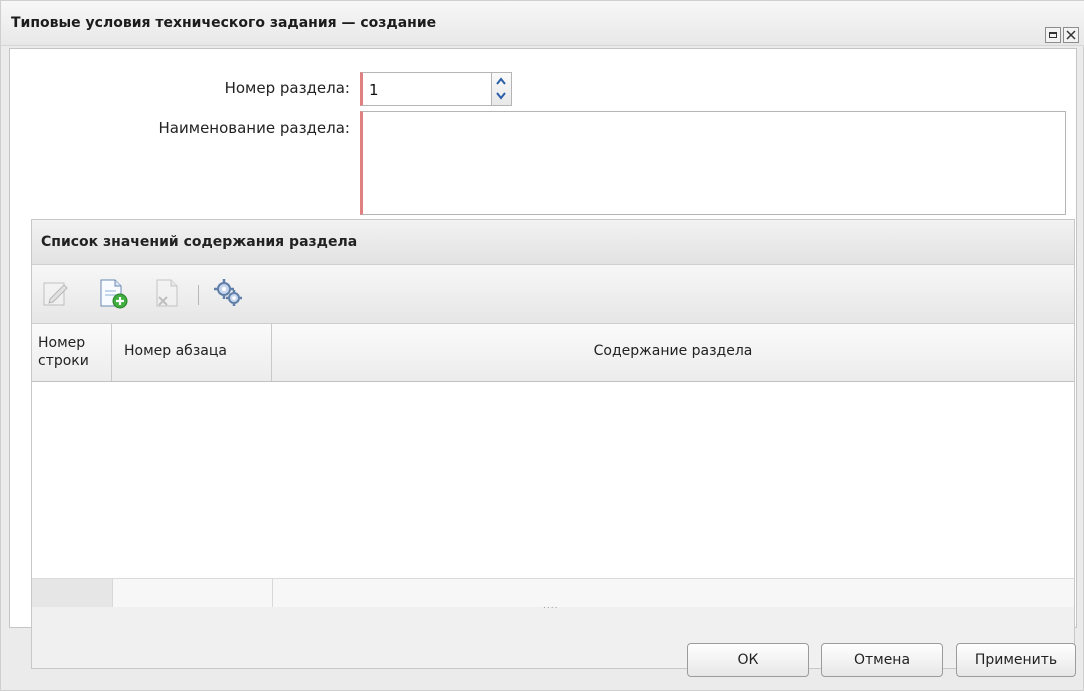 The width and height of the screenshot is (1084, 691). I want to click on column-header-row-number: Номер строки, so click(72, 352).